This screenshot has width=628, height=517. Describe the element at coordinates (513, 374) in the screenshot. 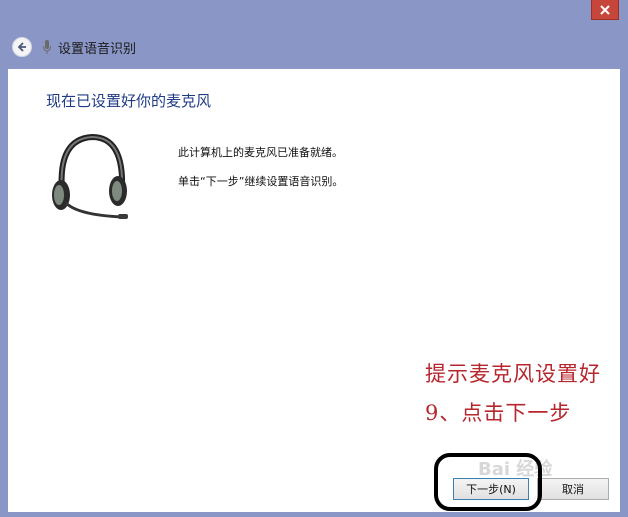

I see `annotation-line-1: 提示麦克风设置好` at that location.